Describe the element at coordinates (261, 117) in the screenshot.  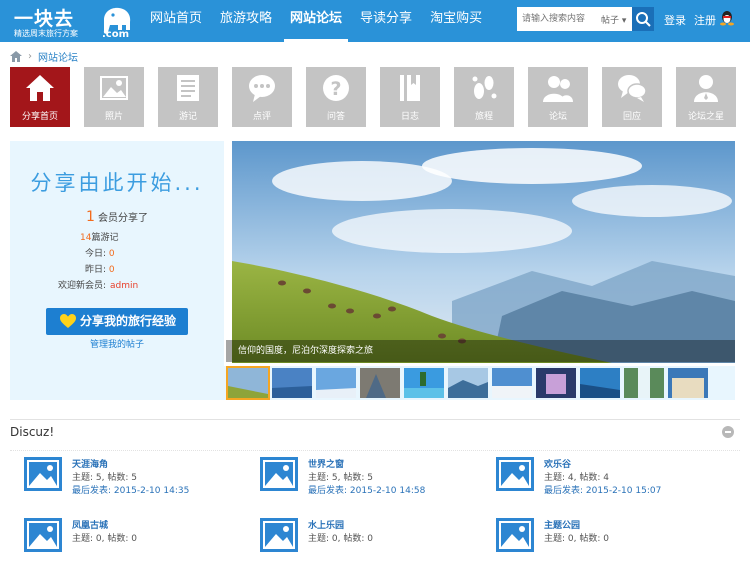
I see `tile-label: 点评` at that location.